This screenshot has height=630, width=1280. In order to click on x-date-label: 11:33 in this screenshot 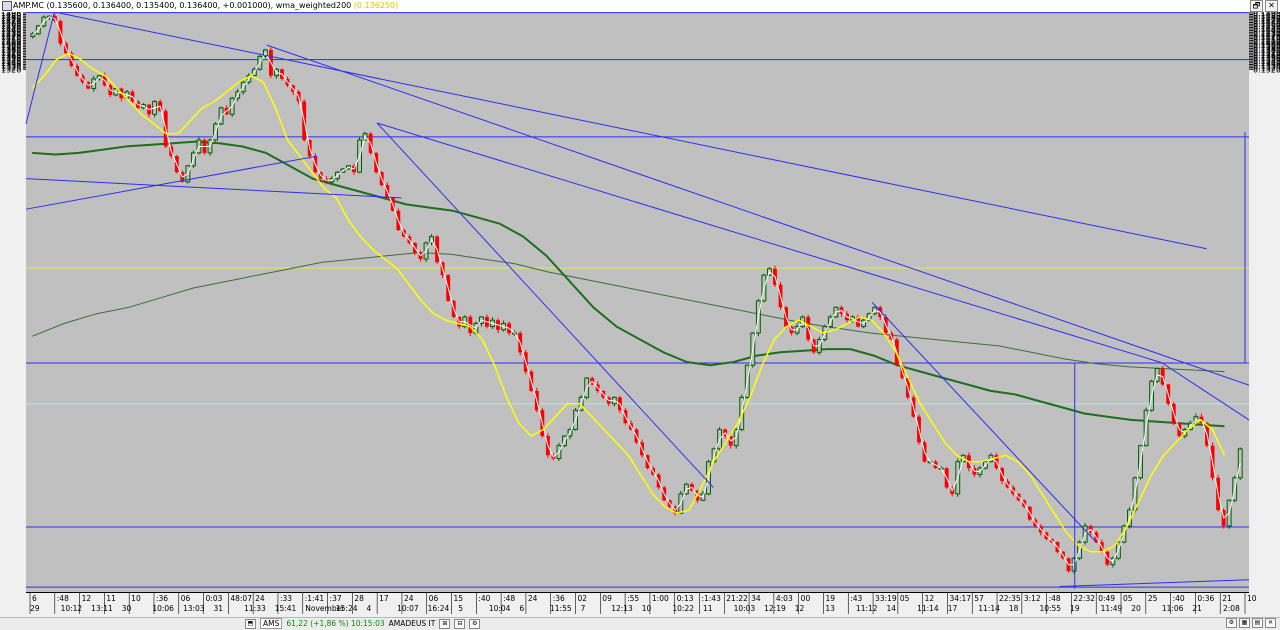, I will do `click(255, 608)`.